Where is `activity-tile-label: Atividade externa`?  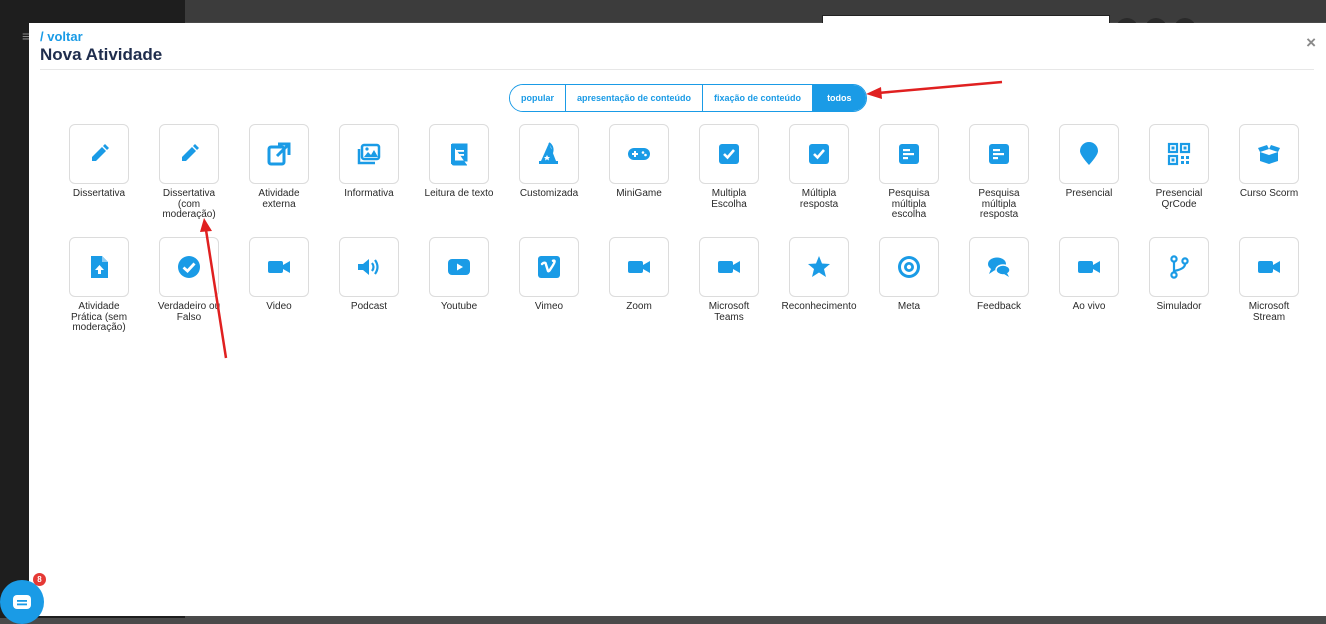 activity-tile-label: Atividade externa is located at coordinates (279, 199).